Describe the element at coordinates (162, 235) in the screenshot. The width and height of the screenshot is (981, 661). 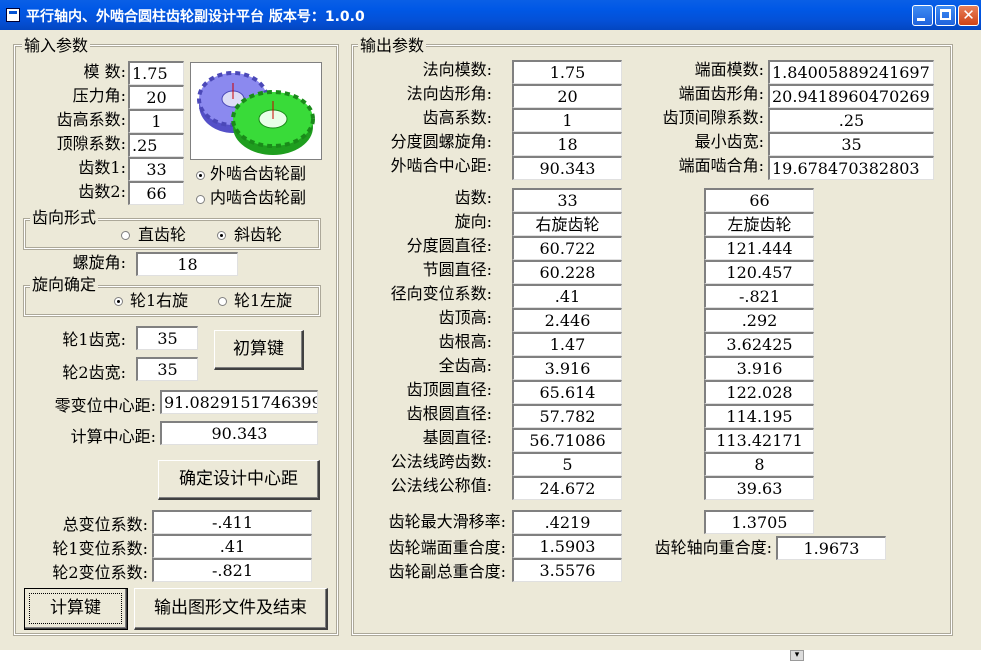
I see `spur-label: 直齿轮` at that location.